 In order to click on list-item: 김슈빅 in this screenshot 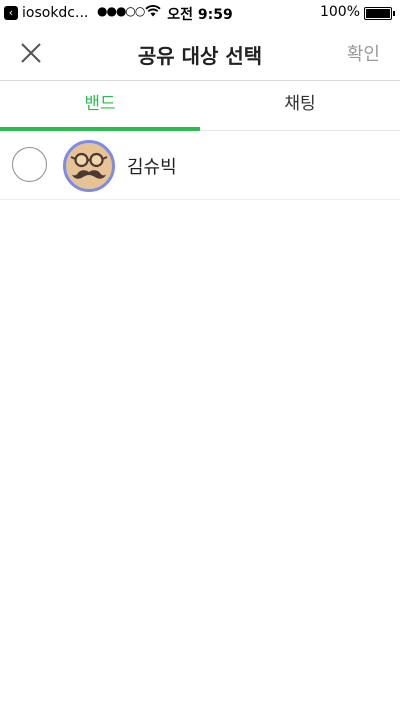, I will do `click(200, 165)`.